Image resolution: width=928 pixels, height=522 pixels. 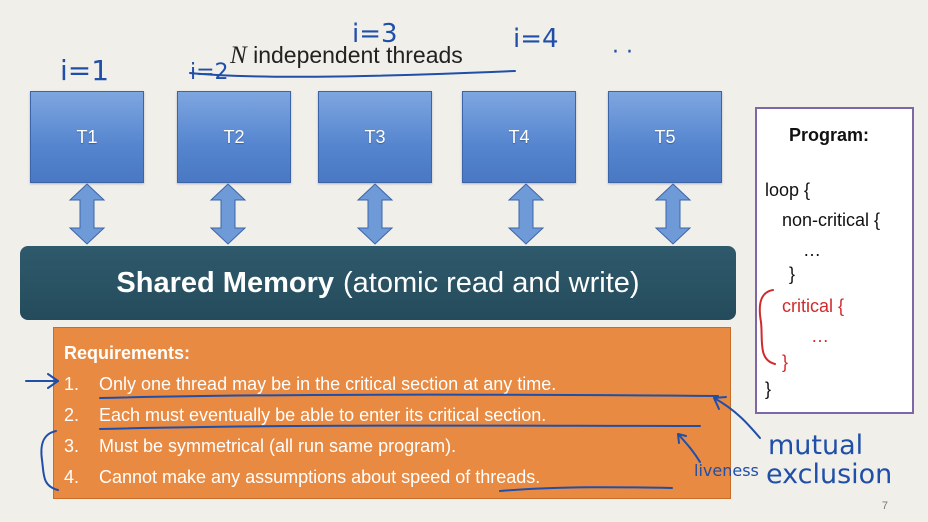 I want to click on memory-subtitle: (atomic read and write), so click(x=491, y=282).